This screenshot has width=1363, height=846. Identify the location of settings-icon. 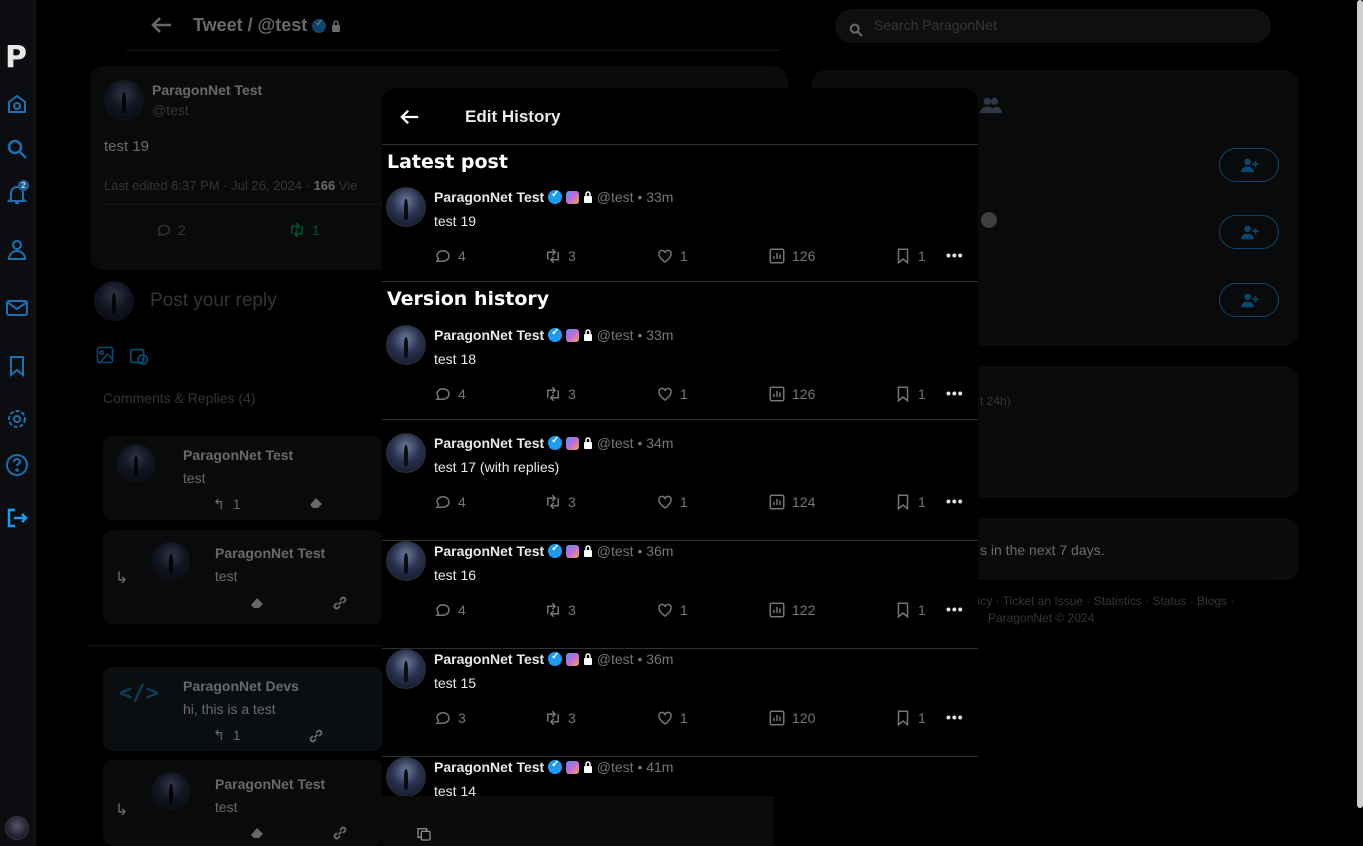
(17, 419).